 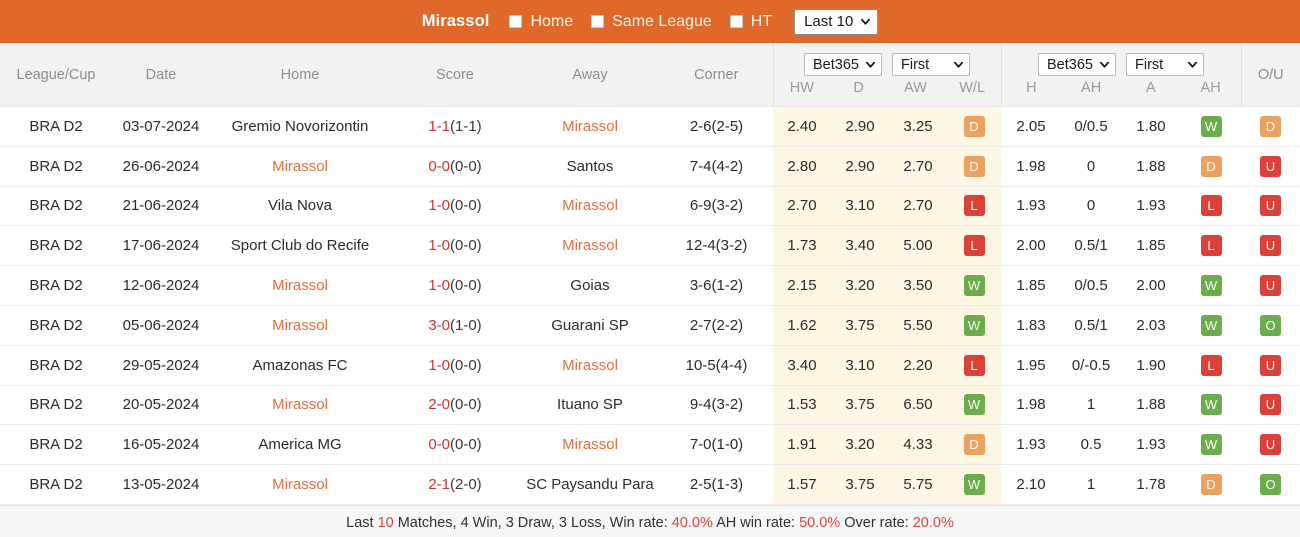 What do you see at coordinates (161, 484) in the screenshot?
I see `cell-date: 13-05-2024` at bounding box center [161, 484].